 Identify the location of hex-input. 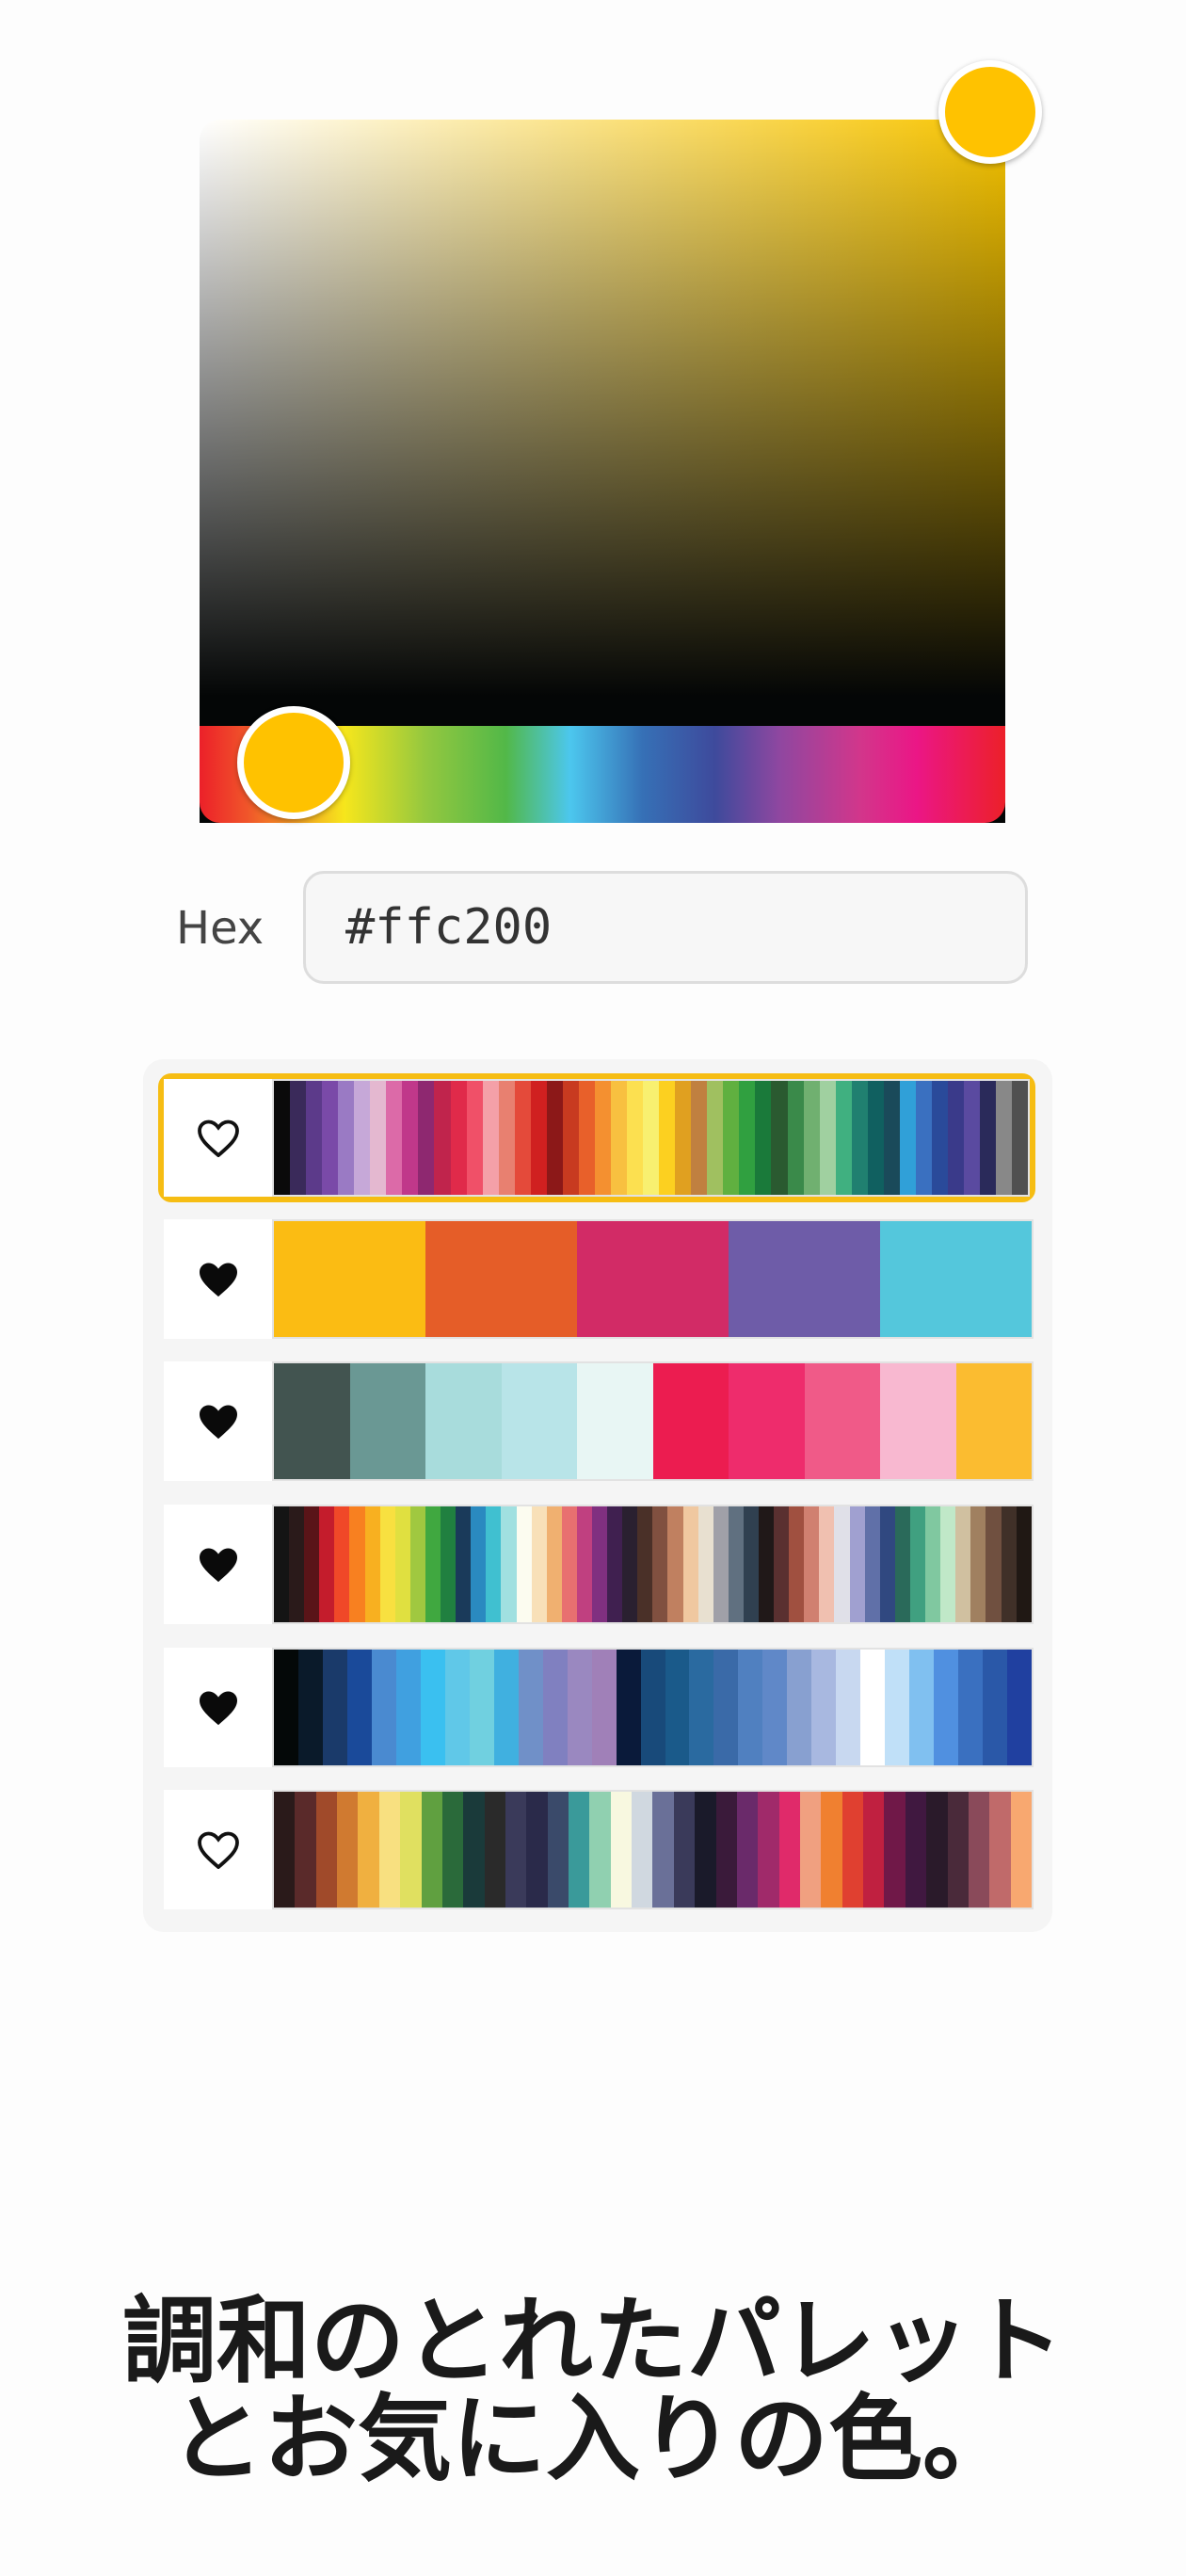
(665, 927).